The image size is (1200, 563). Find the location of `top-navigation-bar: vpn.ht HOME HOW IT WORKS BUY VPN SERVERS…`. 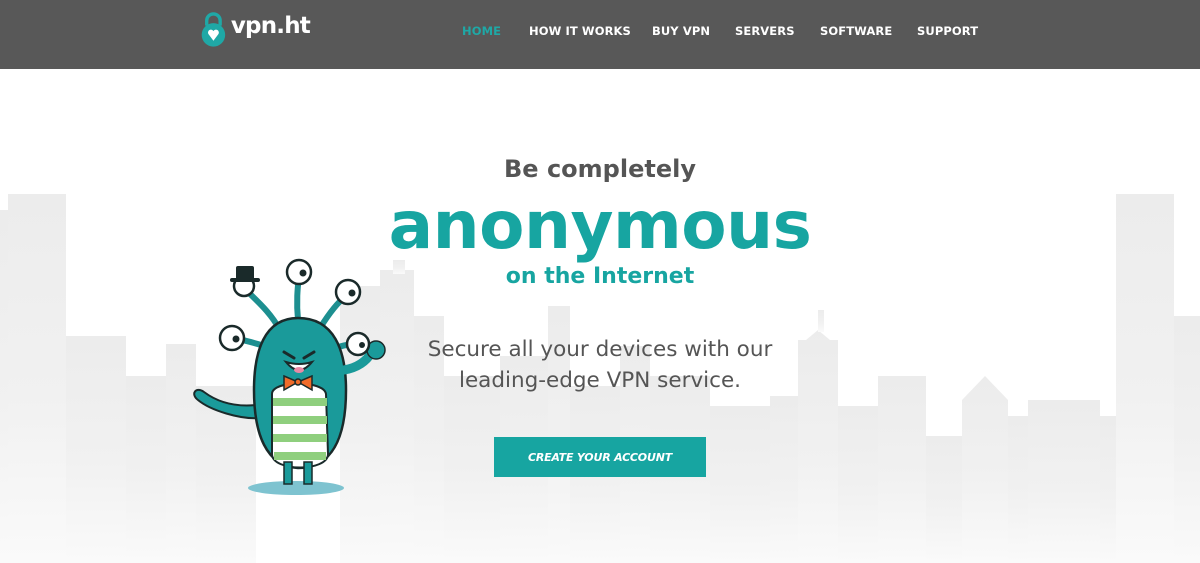

top-navigation-bar: vpn.ht HOME HOW IT WORKS BUY VPN SERVERS… is located at coordinates (600, 34).